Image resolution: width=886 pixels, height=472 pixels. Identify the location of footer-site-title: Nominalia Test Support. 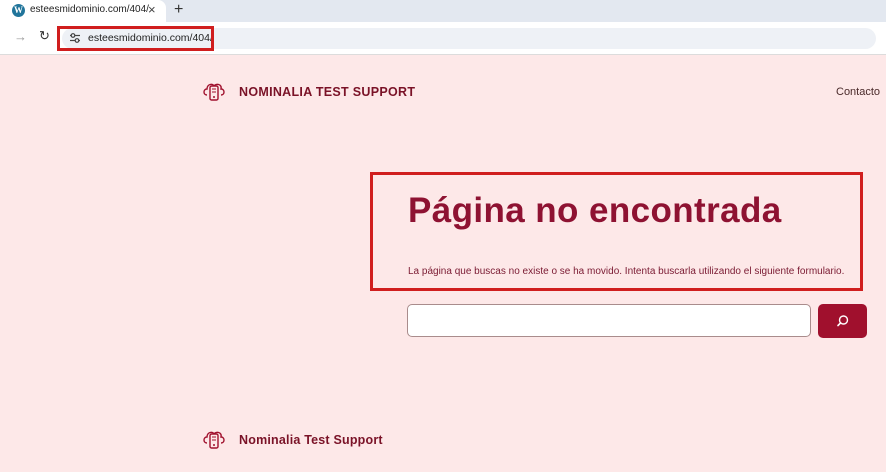
(311, 440).